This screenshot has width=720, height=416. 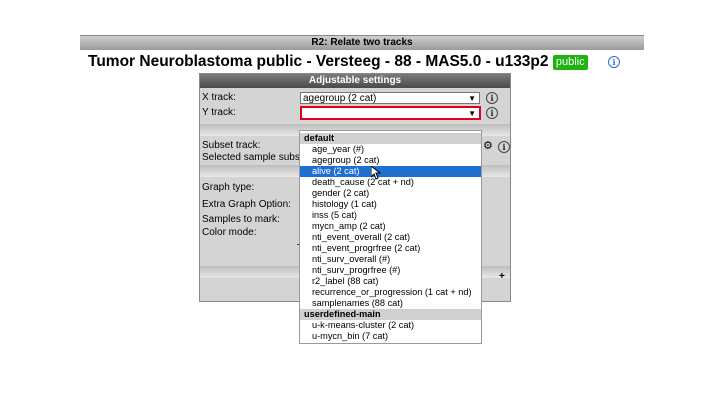 I want to click on dropdown-option: gender (2 cat), so click(x=390, y=193).